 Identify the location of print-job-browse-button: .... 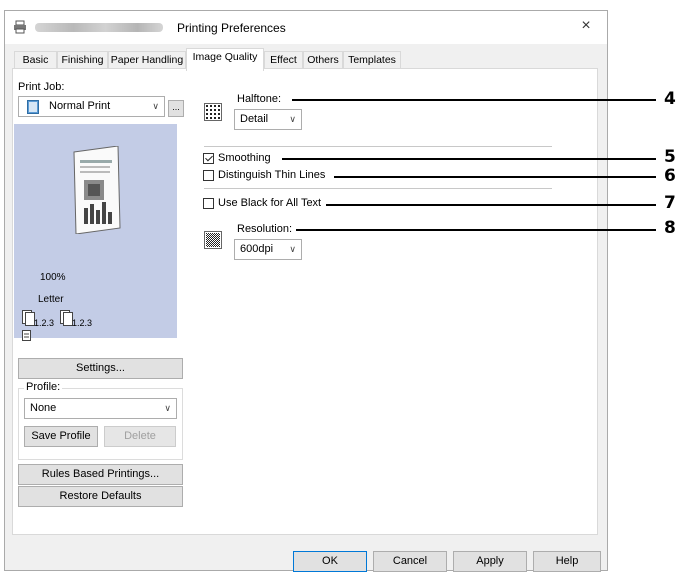
(176, 108).